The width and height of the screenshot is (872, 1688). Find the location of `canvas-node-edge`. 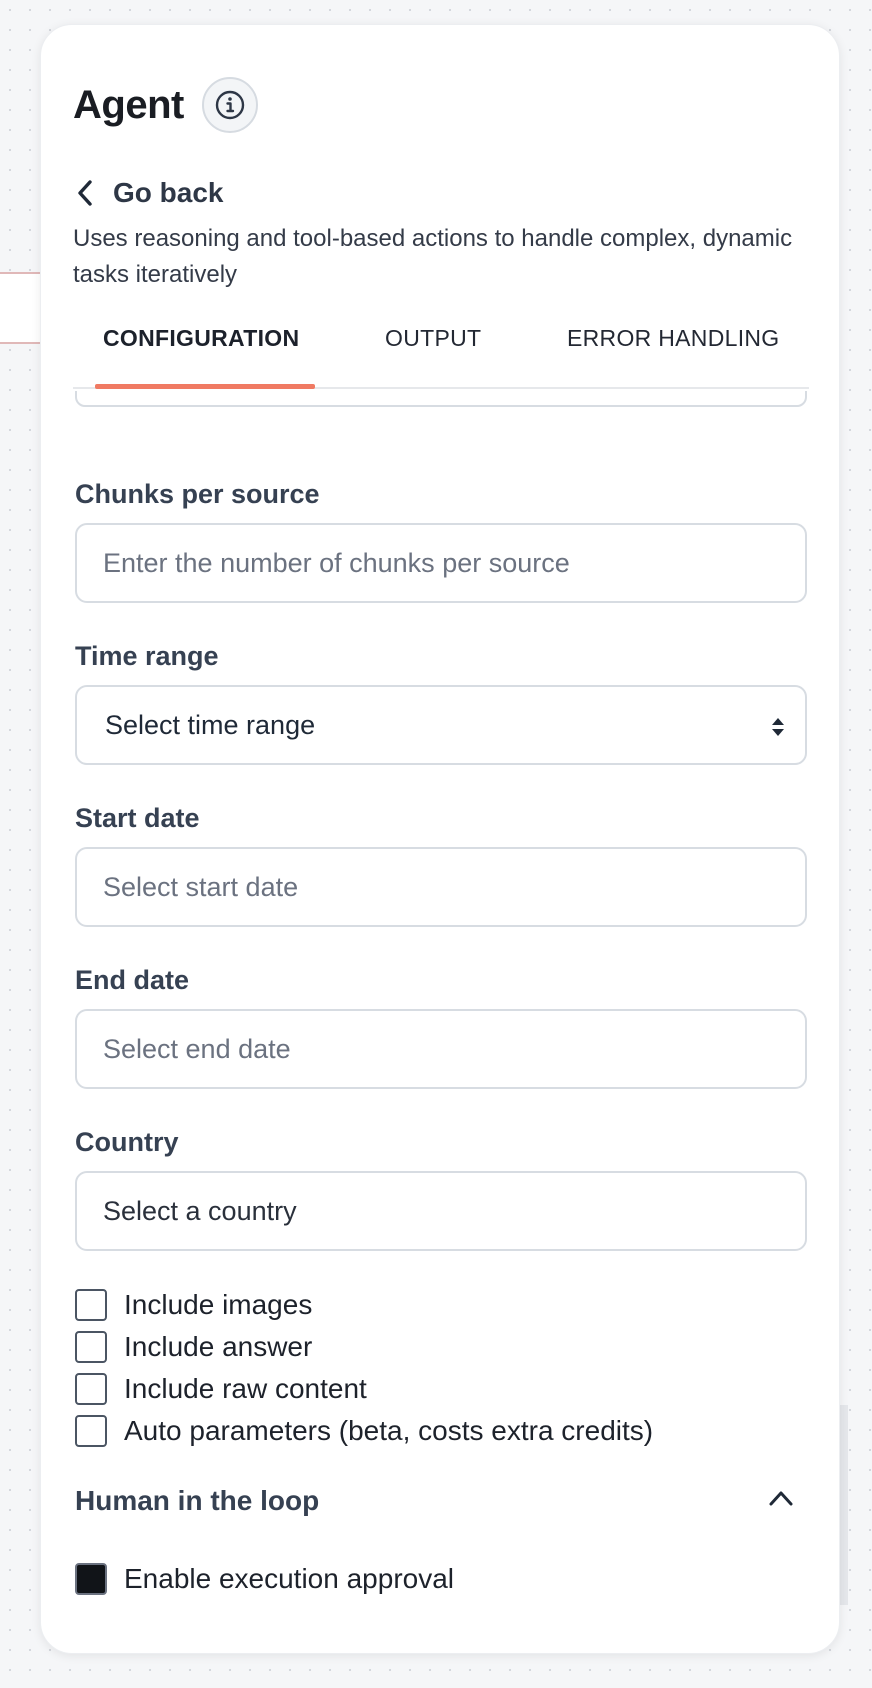

canvas-node-edge is located at coordinates (21, 308).